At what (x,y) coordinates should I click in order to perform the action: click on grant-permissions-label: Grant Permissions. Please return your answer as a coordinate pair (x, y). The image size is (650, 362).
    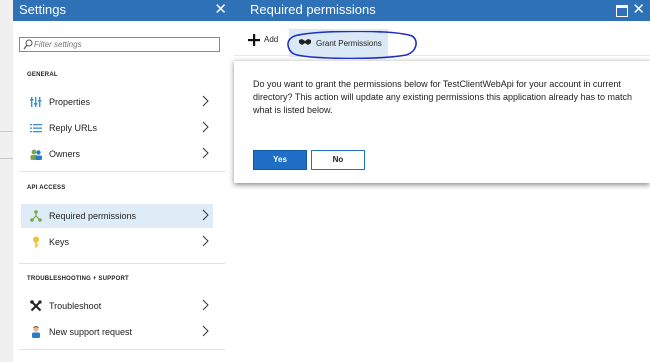
    Looking at the image, I should click on (349, 43).